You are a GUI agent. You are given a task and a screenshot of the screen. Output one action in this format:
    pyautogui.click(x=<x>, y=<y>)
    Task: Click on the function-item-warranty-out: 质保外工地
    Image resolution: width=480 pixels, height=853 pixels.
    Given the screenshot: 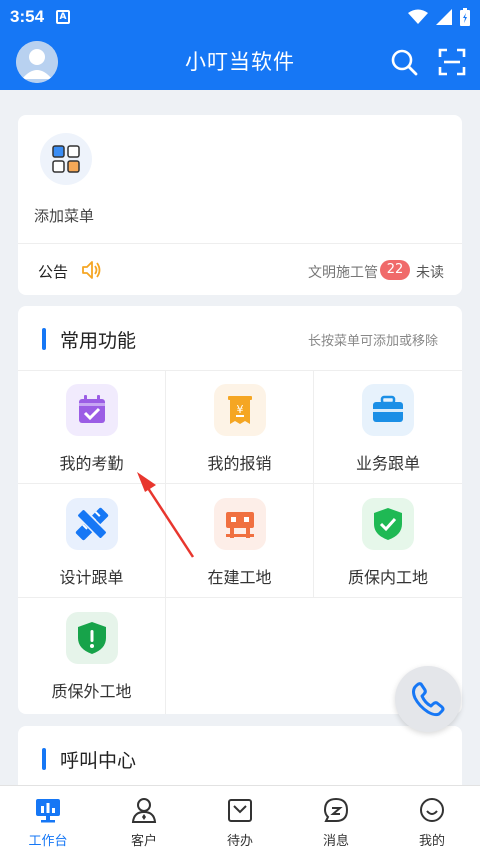 What is the action you would take?
    pyautogui.click(x=92, y=656)
    